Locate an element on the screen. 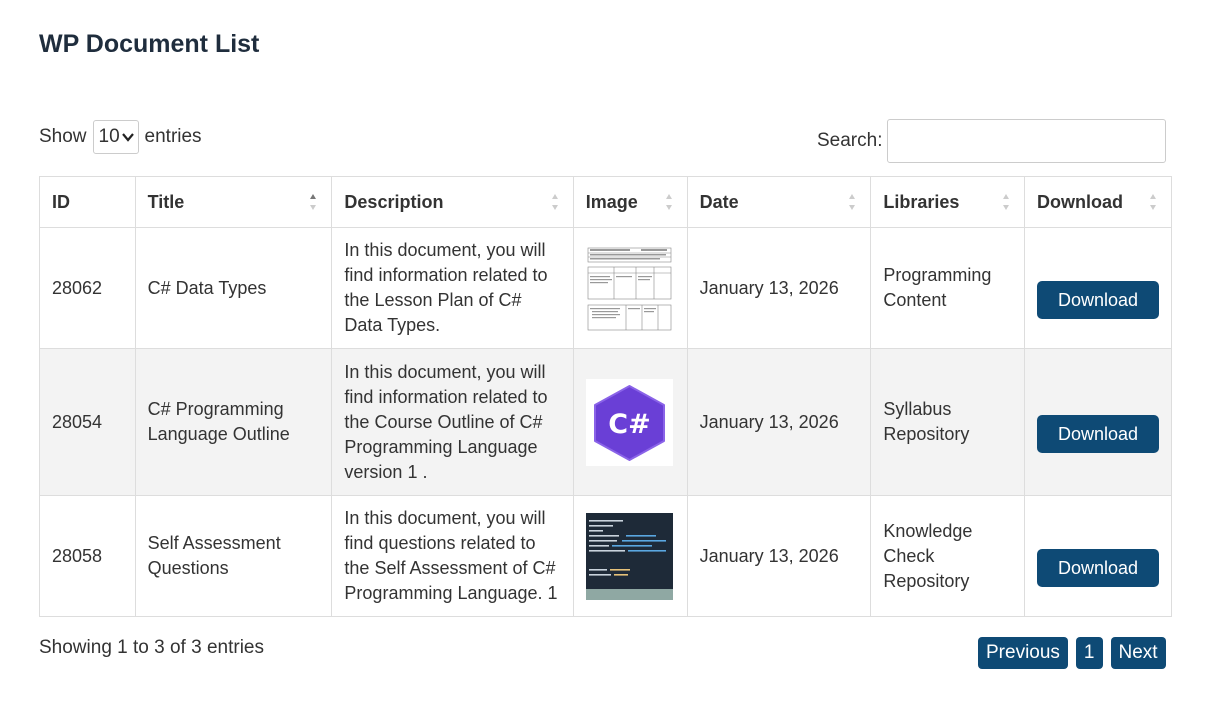 The width and height of the screenshot is (1208, 722). cell-title: C# Data Types is located at coordinates (233, 288).